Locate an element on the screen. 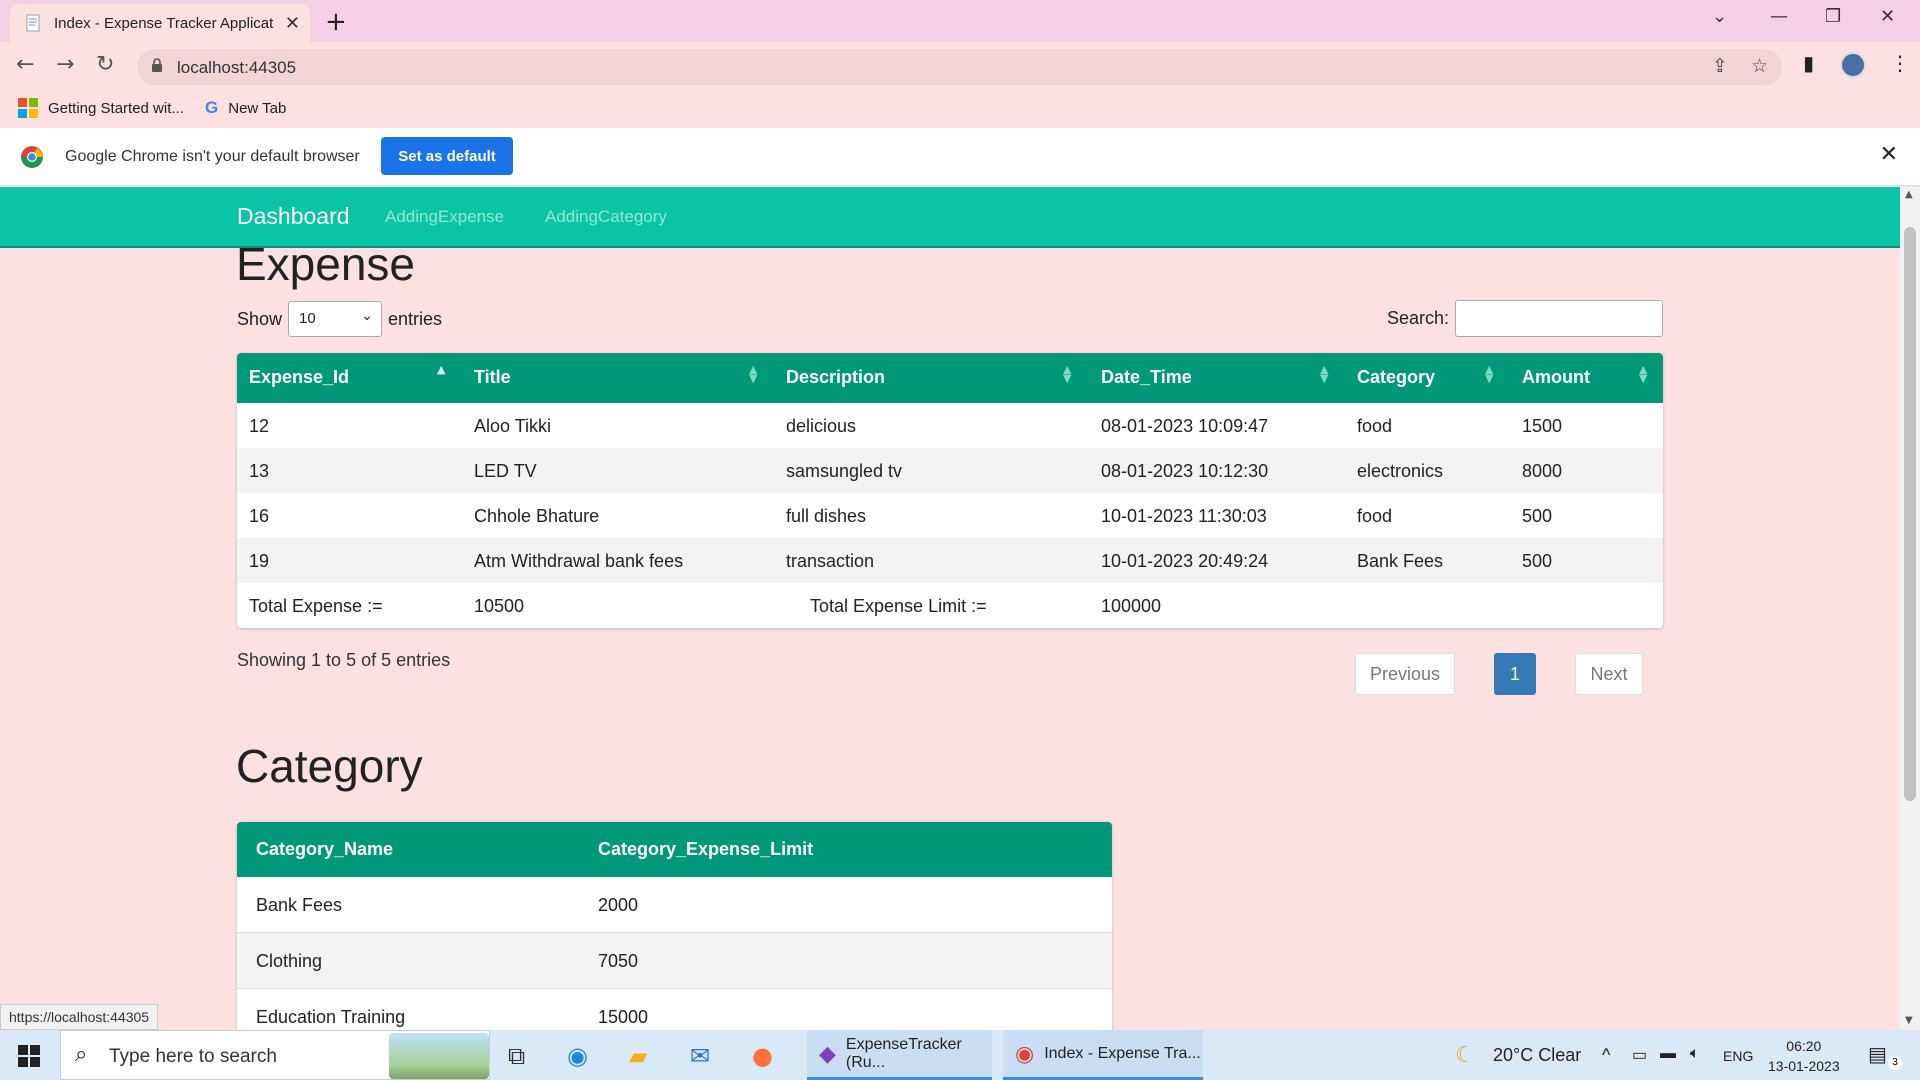  search-icon: ⌕ is located at coordinates (81, 1054).